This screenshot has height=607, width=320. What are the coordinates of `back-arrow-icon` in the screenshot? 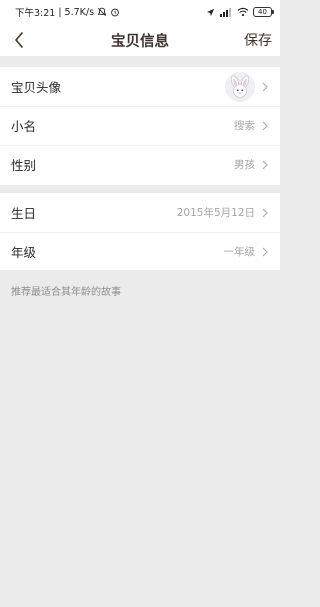 It's located at (19, 40).